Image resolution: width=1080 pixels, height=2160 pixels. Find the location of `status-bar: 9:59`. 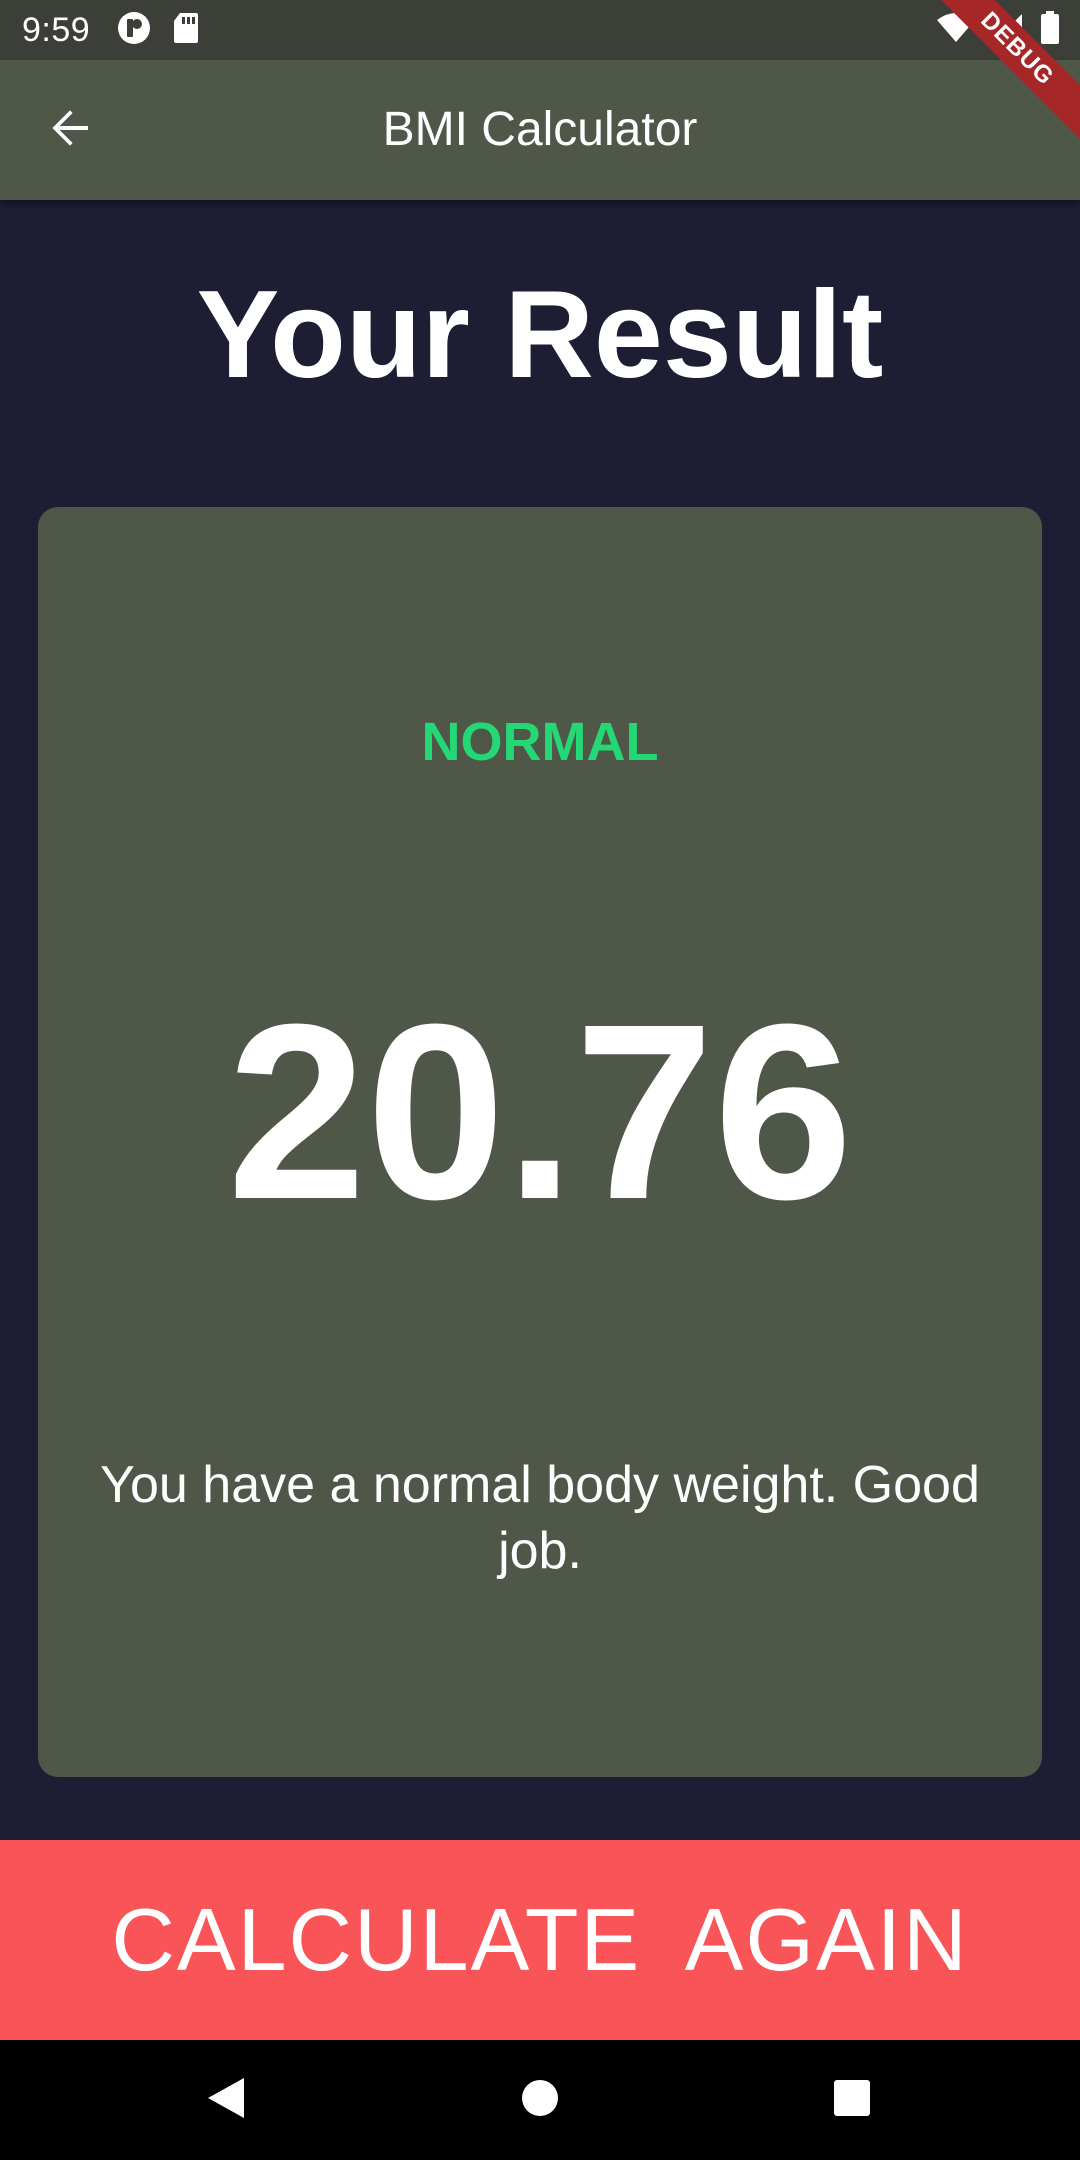

status-bar: 9:59 is located at coordinates (540, 30).